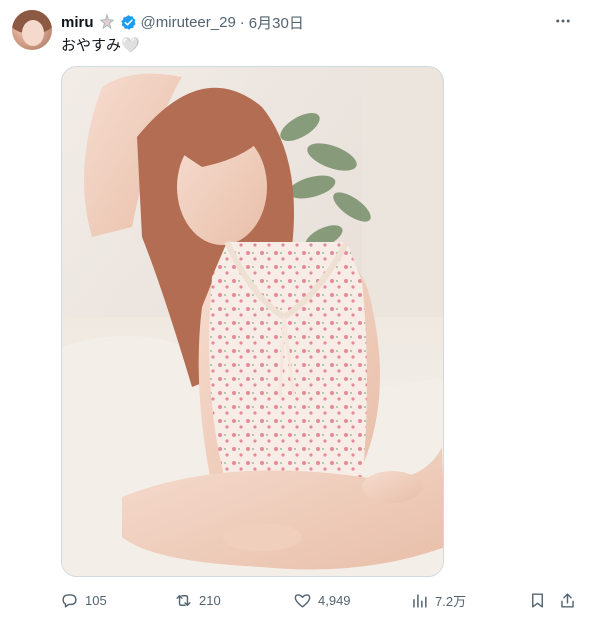 This screenshot has width=589, height=619. Describe the element at coordinates (77, 22) in the screenshot. I see `author-name: miru` at that location.